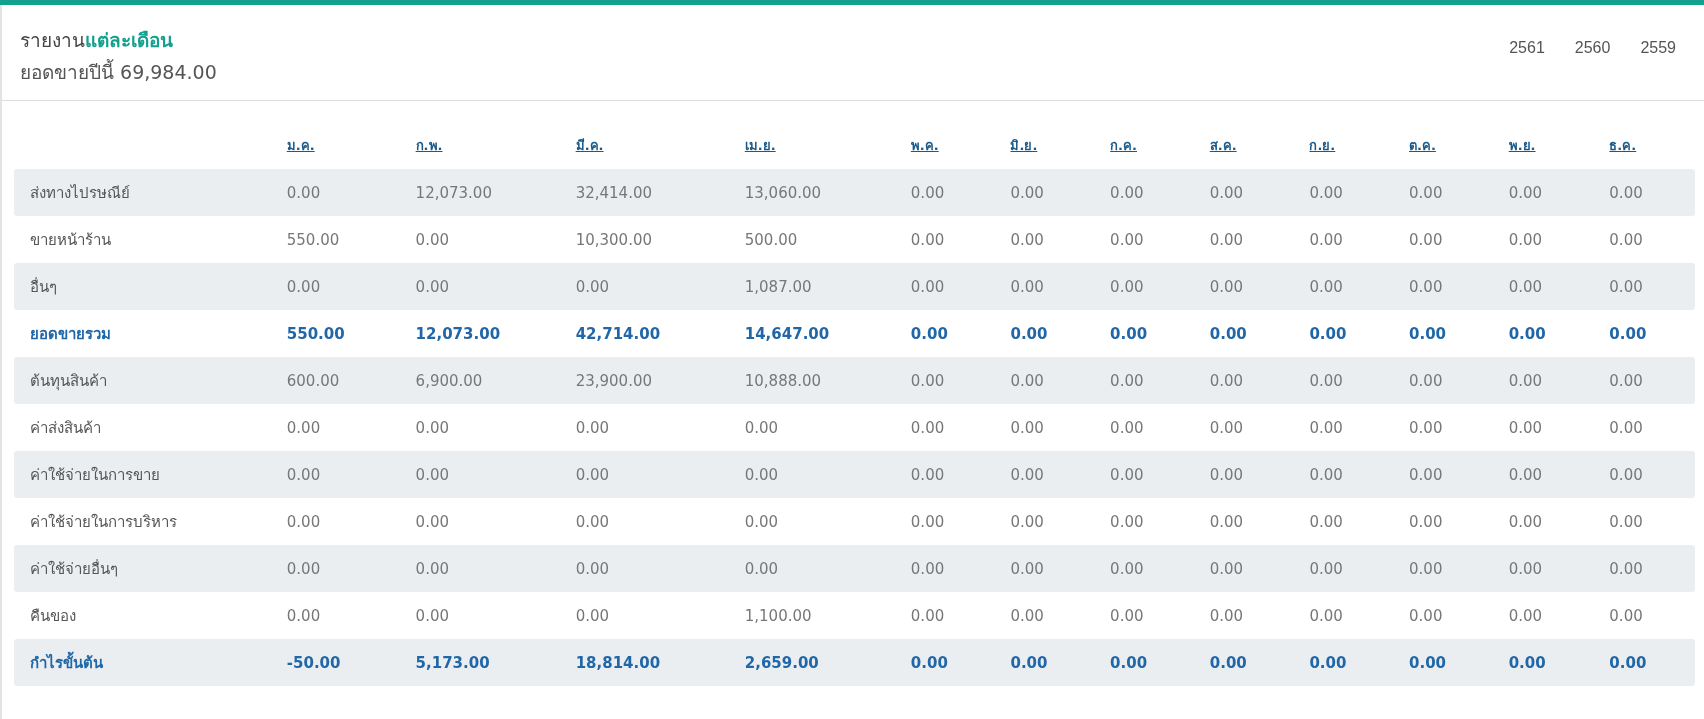 The height and width of the screenshot is (719, 1704). I want to click on table-cell: 10,888.00, so click(783, 380).